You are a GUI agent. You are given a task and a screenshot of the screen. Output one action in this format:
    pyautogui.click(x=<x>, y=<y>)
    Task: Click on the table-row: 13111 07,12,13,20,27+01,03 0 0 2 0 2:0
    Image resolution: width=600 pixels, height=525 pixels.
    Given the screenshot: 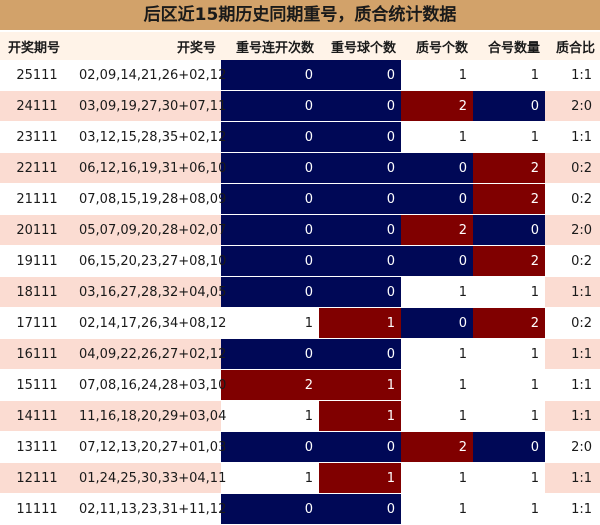 What is the action you would take?
    pyautogui.click(x=300, y=447)
    